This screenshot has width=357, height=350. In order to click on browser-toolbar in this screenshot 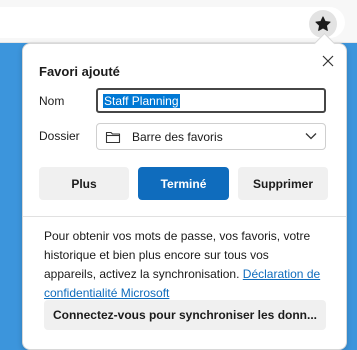, I will do `click(178, 21)`.